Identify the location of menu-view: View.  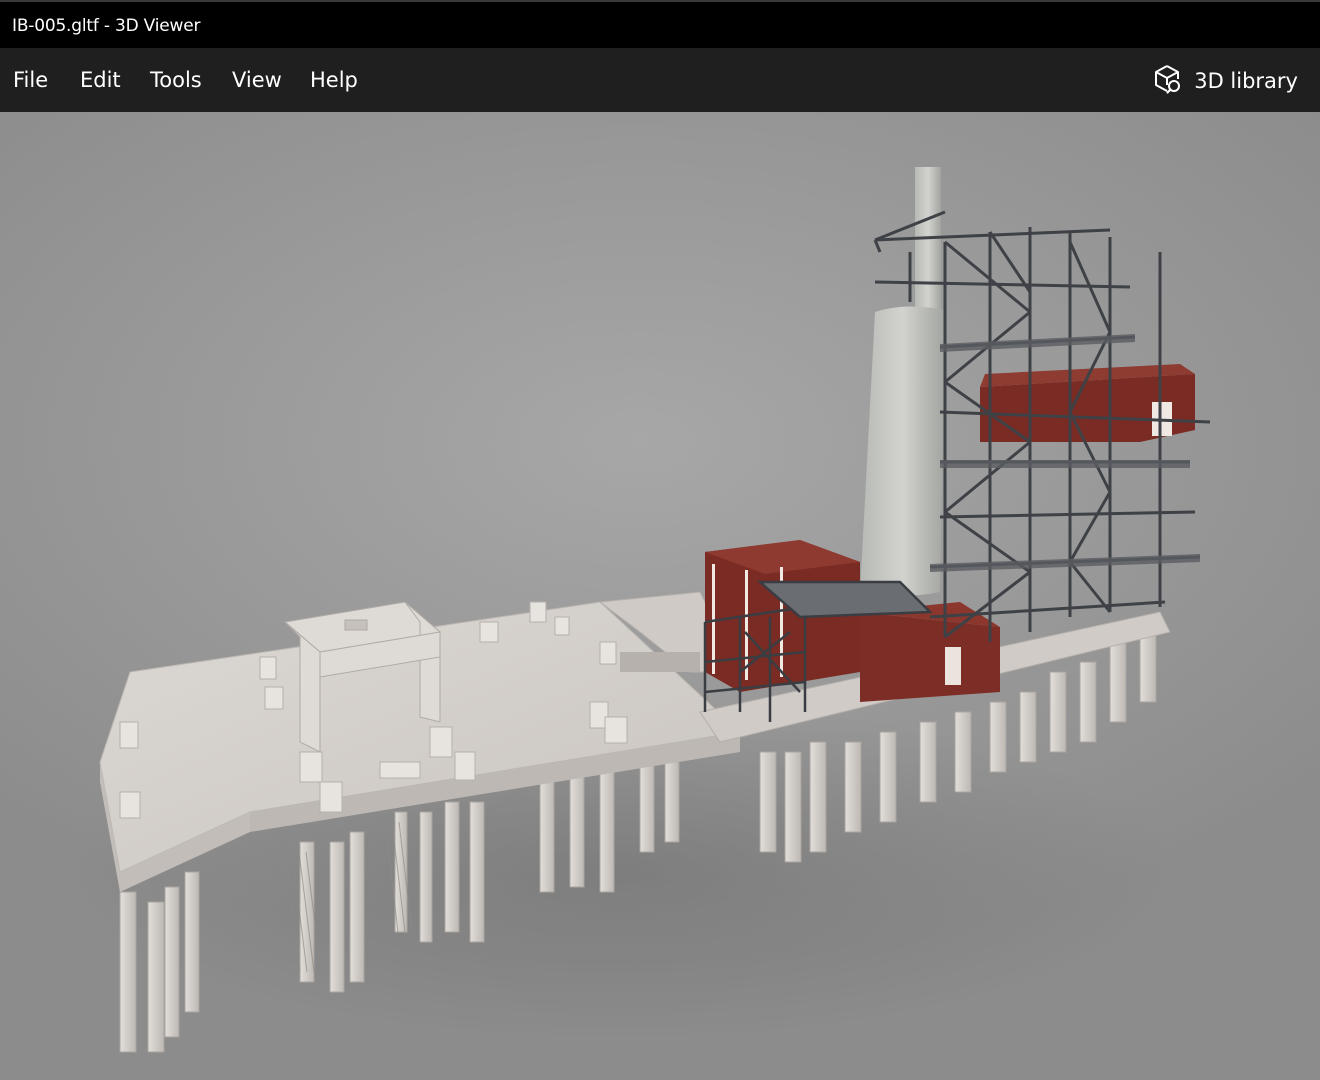
(257, 80).